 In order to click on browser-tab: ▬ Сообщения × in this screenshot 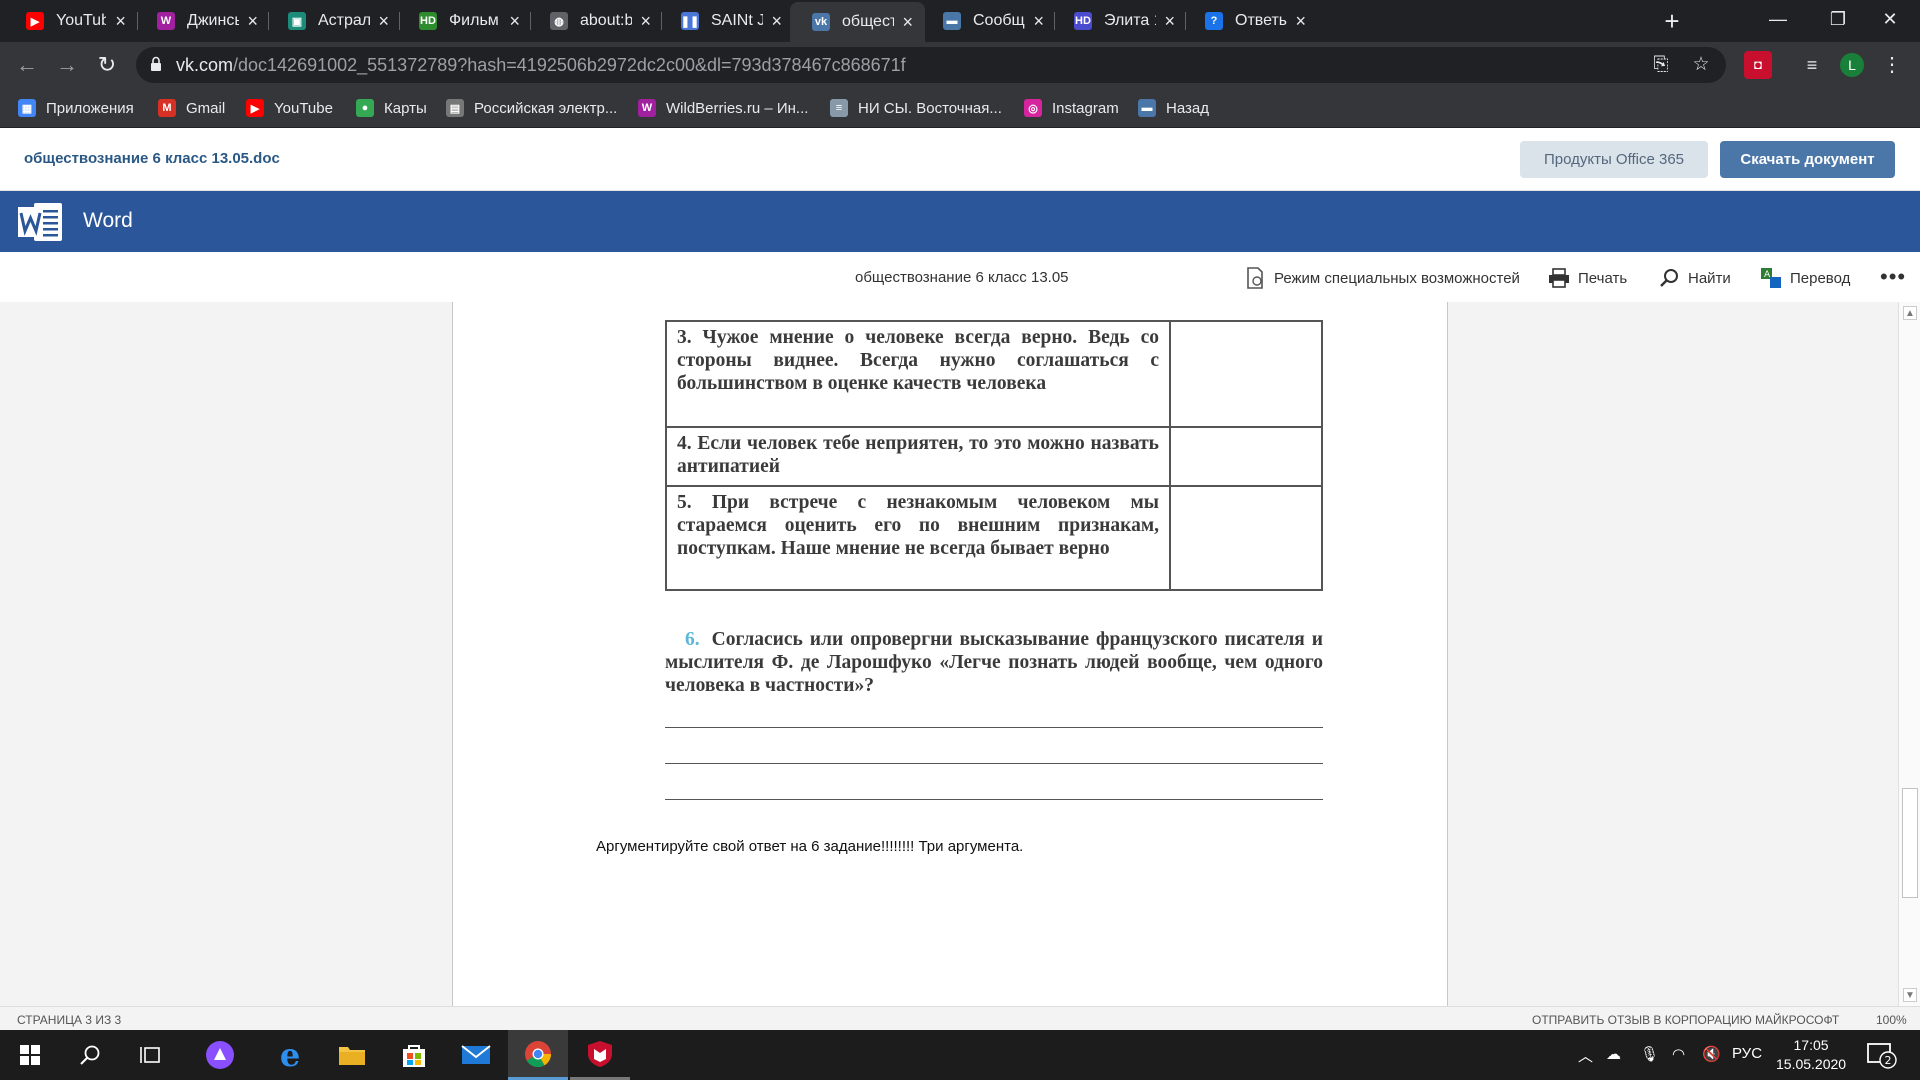, I will do `click(988, 21)`.